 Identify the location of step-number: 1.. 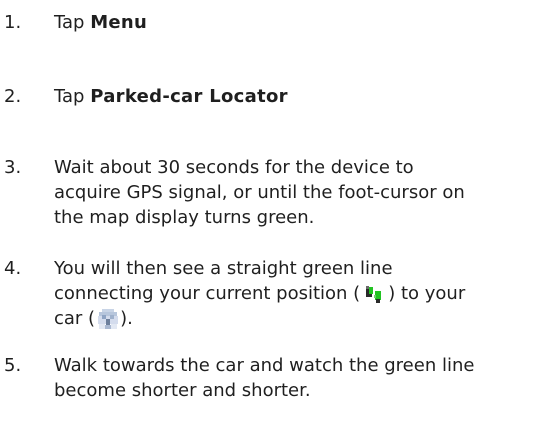
(13, 22).